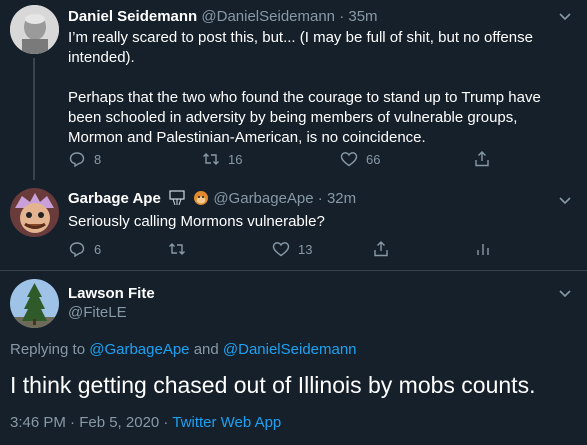 The image size is (587, 445). I want to click on reply-count: 6, so click(98, 249).